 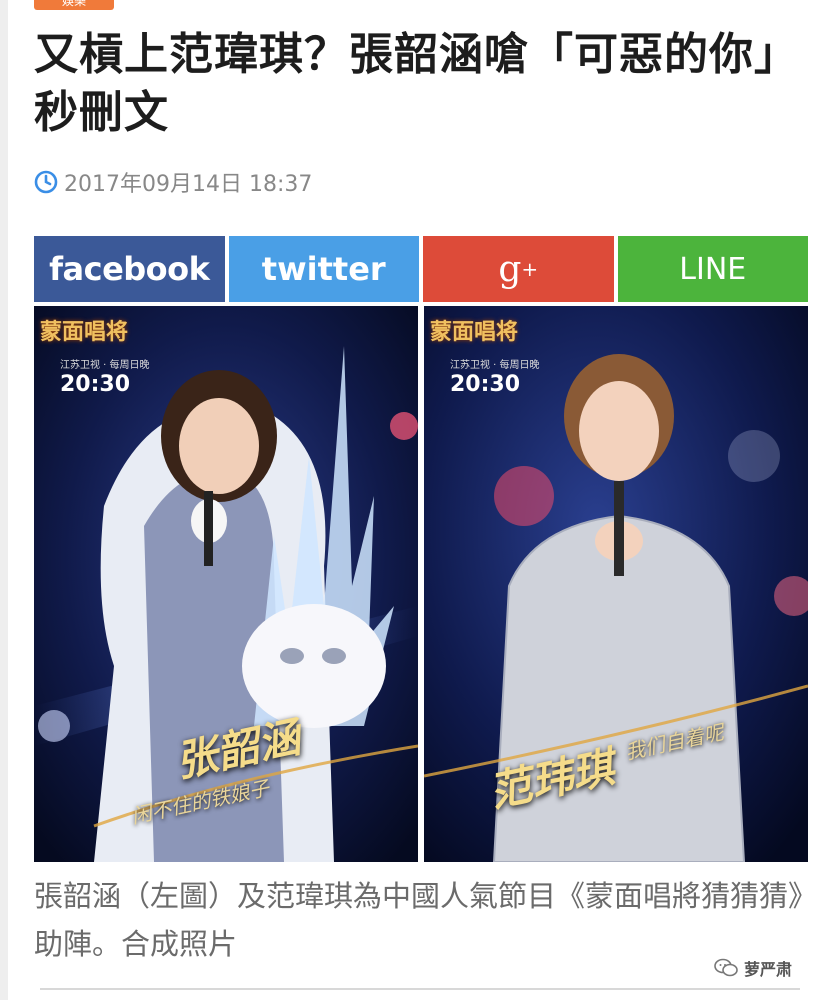 I want to click on line-share-button: LINE, so click(x=712, y=269).